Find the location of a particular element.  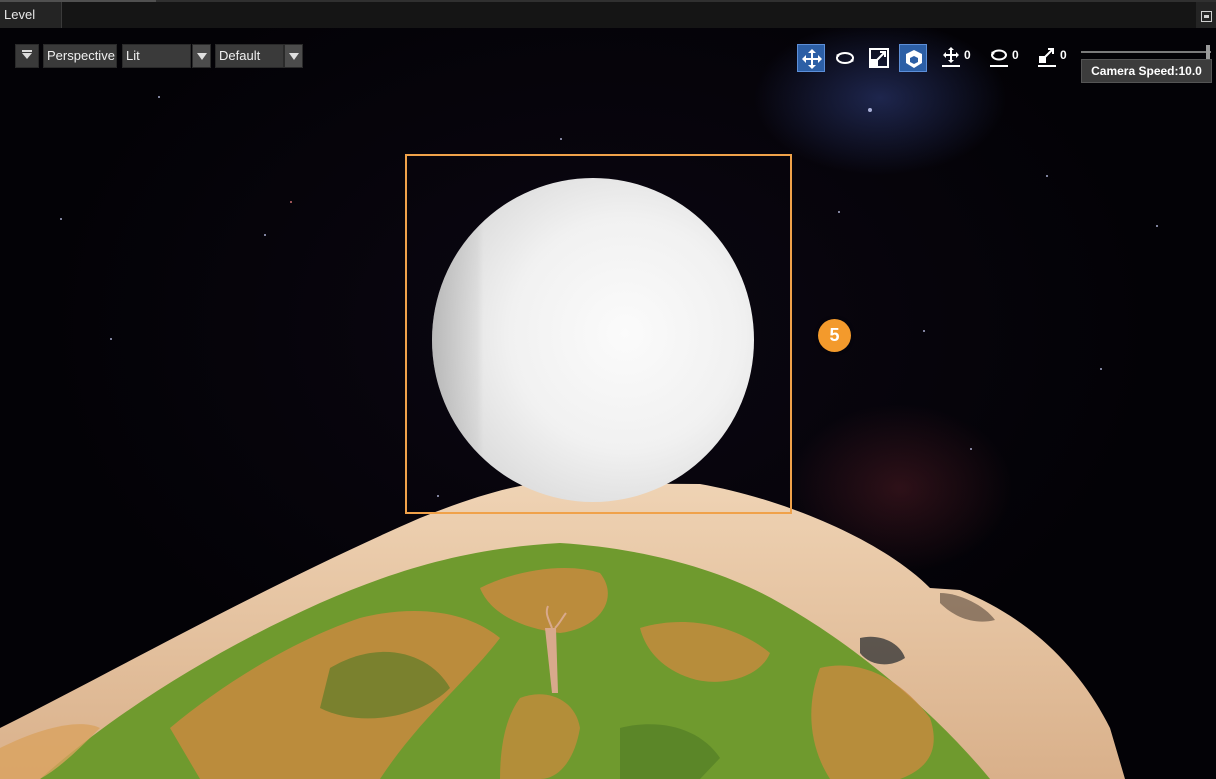

scale-snap-value: 0 is located at coordinates (1063, 55).